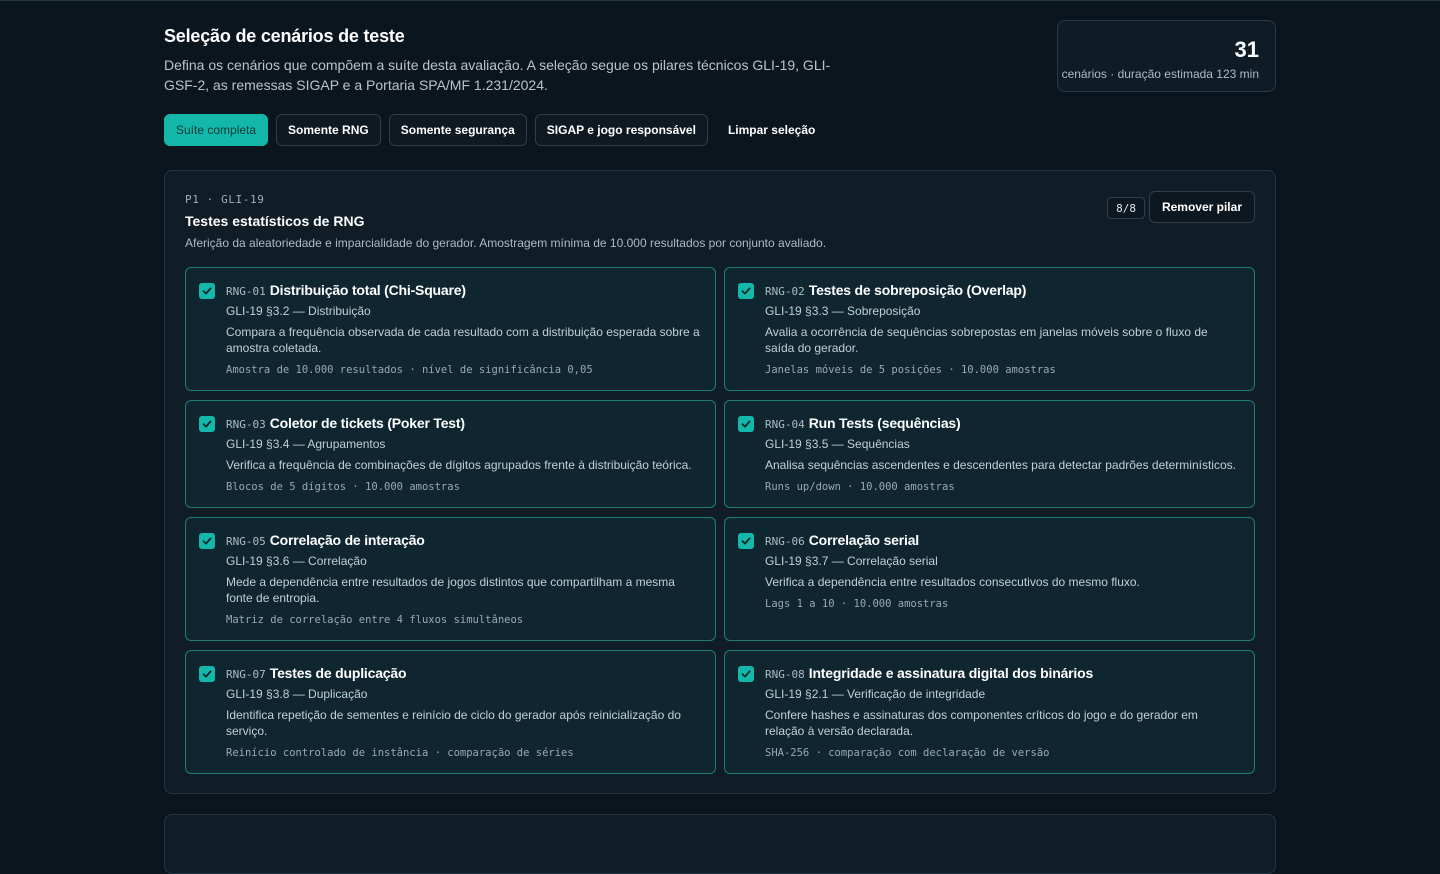  I want to click on scenario-name: Testes de duplicação, so click(338, 673).